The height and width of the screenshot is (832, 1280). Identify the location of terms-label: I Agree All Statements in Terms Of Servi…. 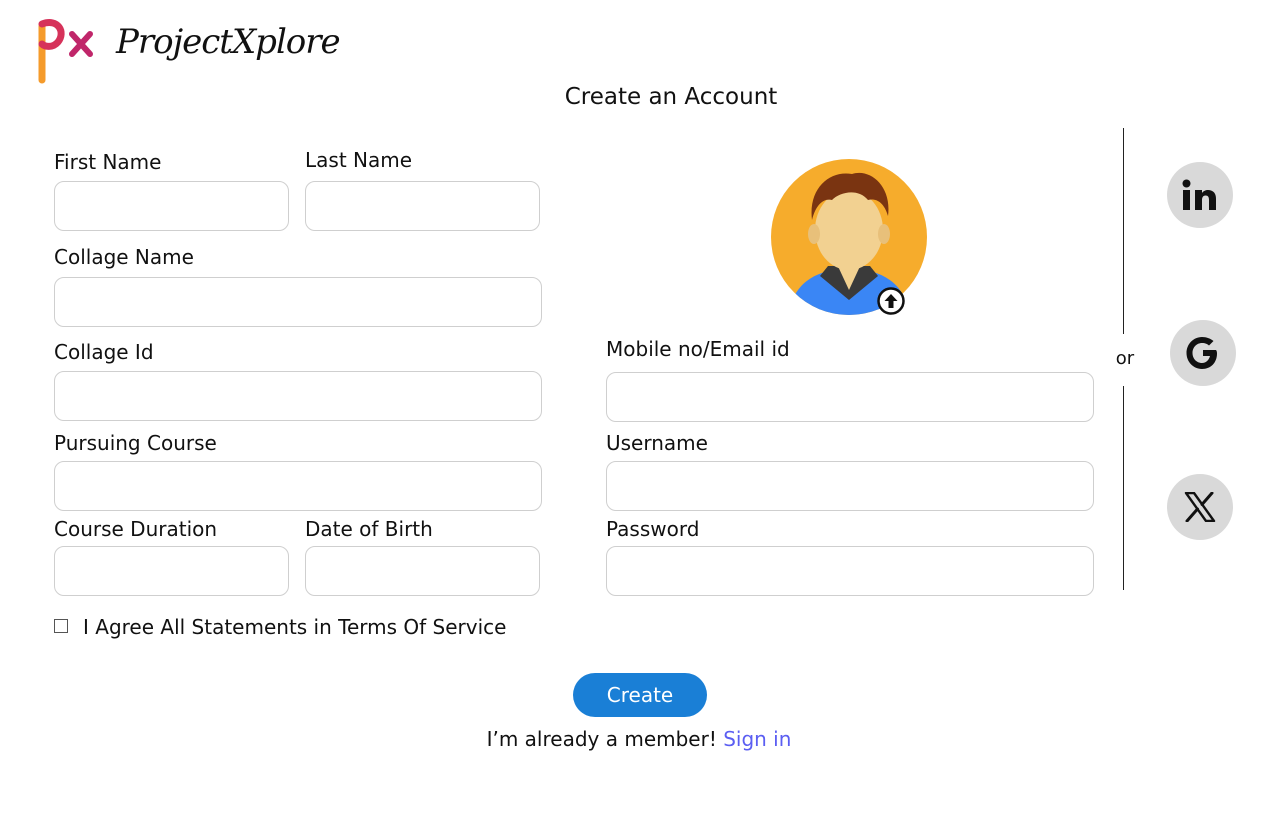
(295, 627).